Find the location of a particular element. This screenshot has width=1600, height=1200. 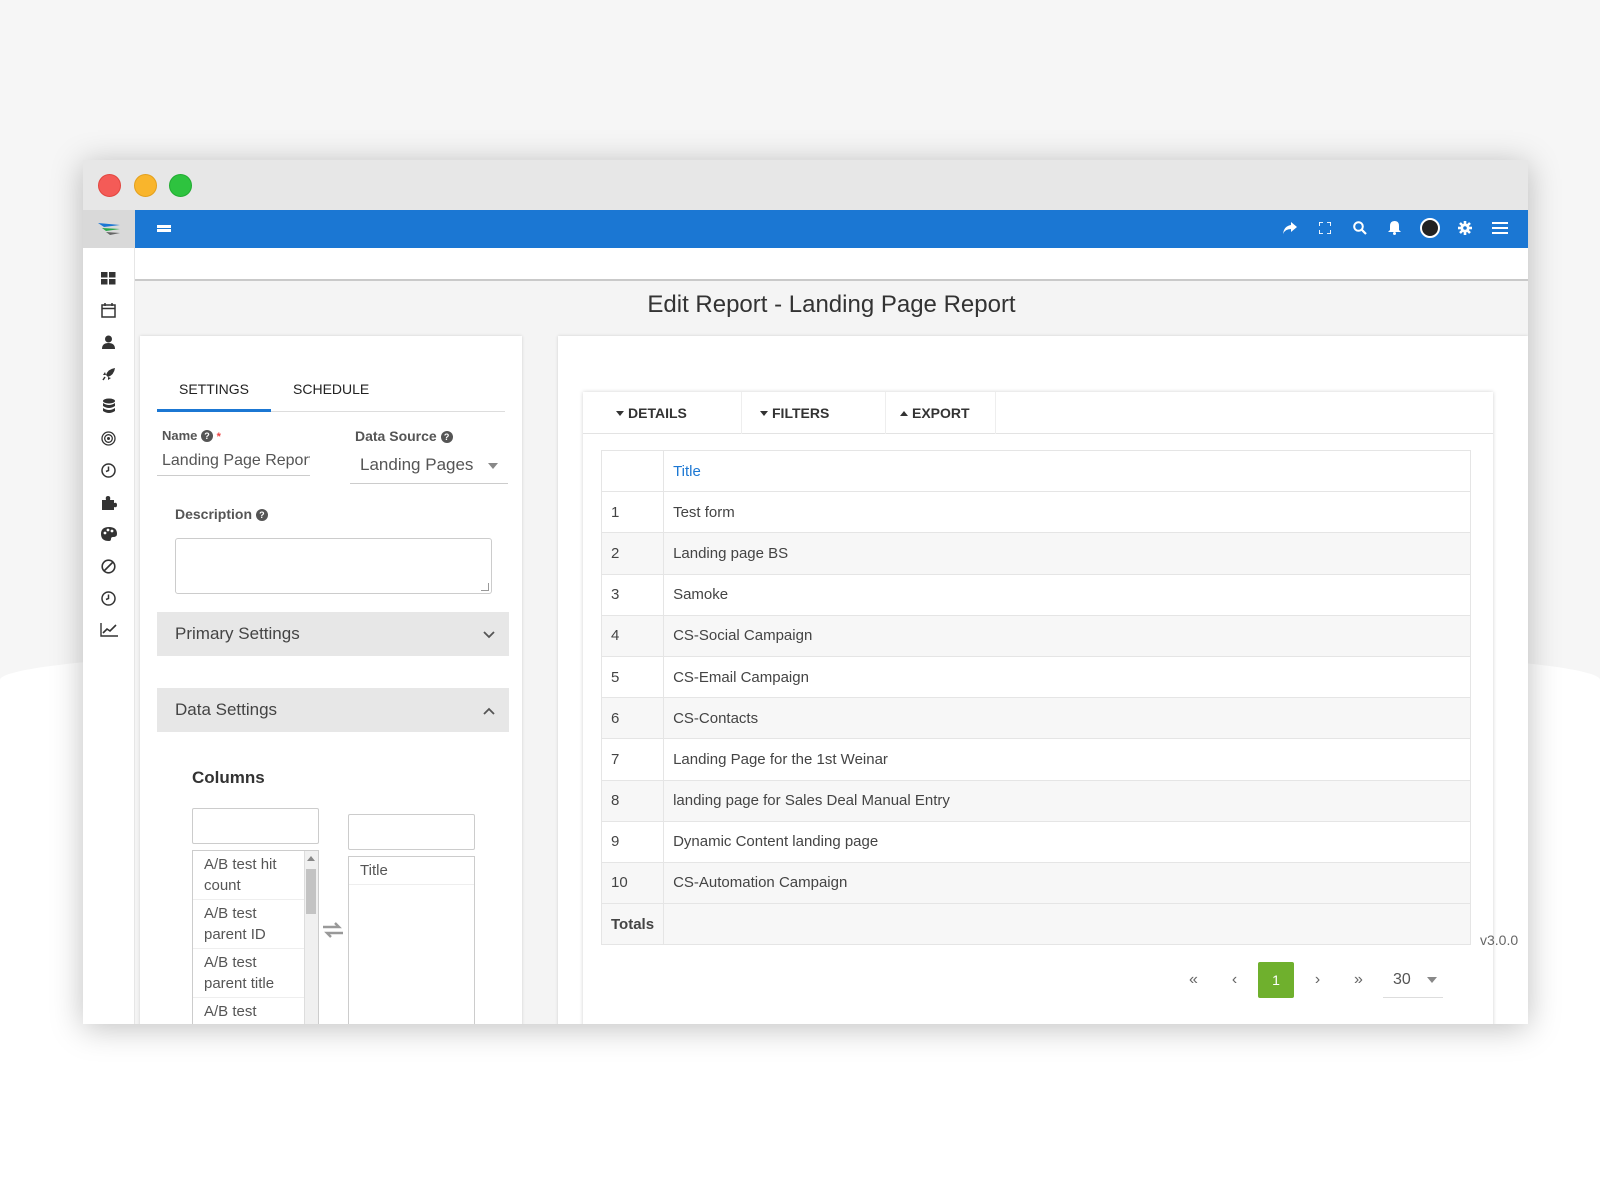

next-page-button: › is located at coordinates (1317, 980).